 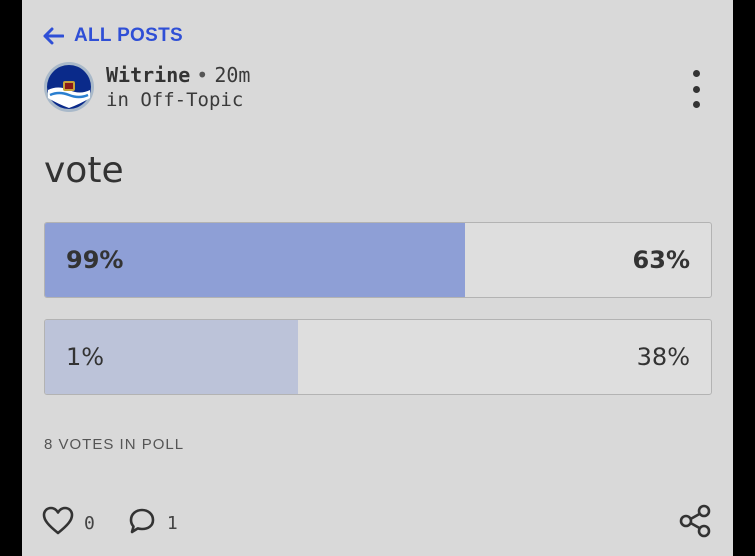 I want to click on like-count: 0, so click(x=89, y=523).